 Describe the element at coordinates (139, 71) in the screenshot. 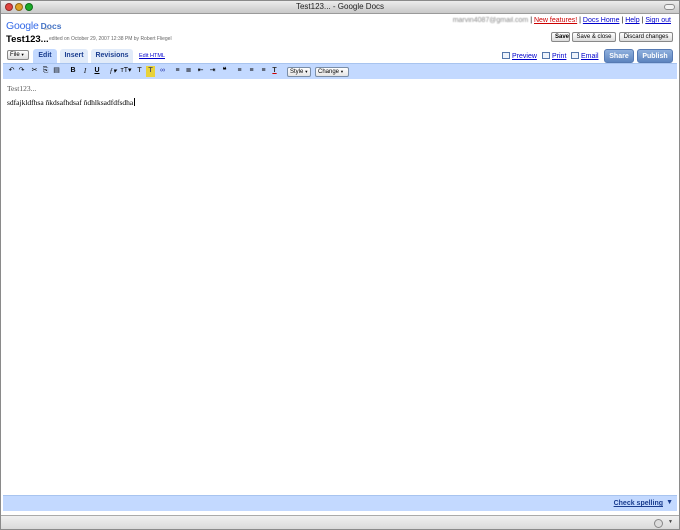

I see `text-color-icon: T` at that location.